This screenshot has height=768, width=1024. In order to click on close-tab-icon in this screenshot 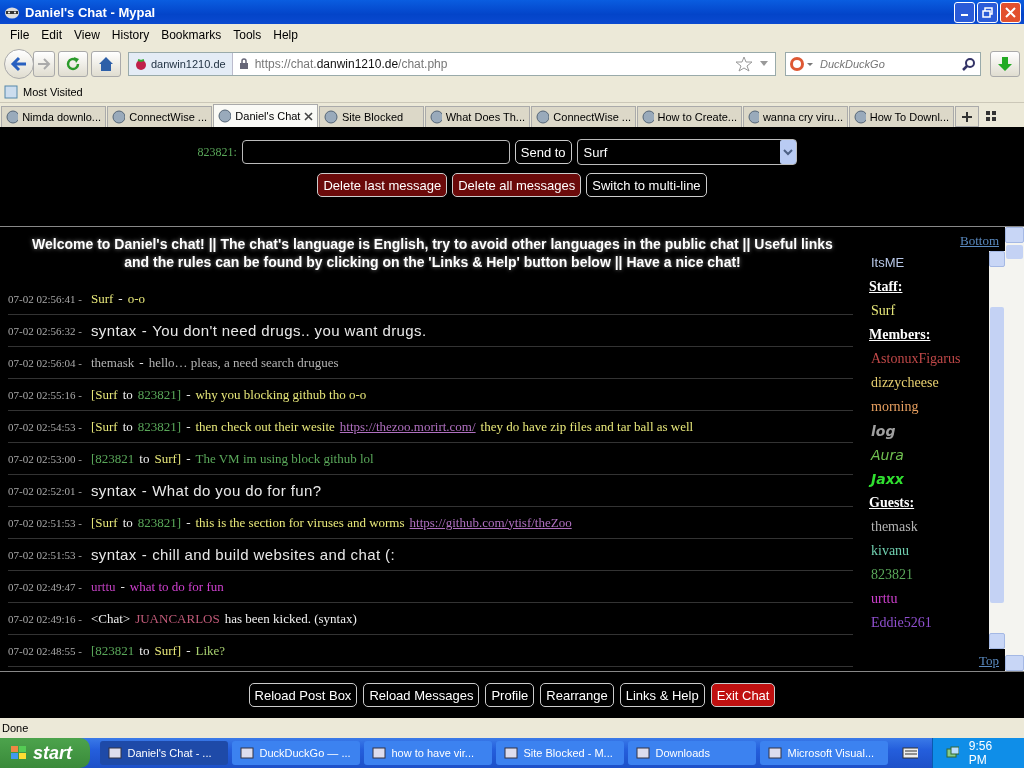, I will do `click(308, 116)`.